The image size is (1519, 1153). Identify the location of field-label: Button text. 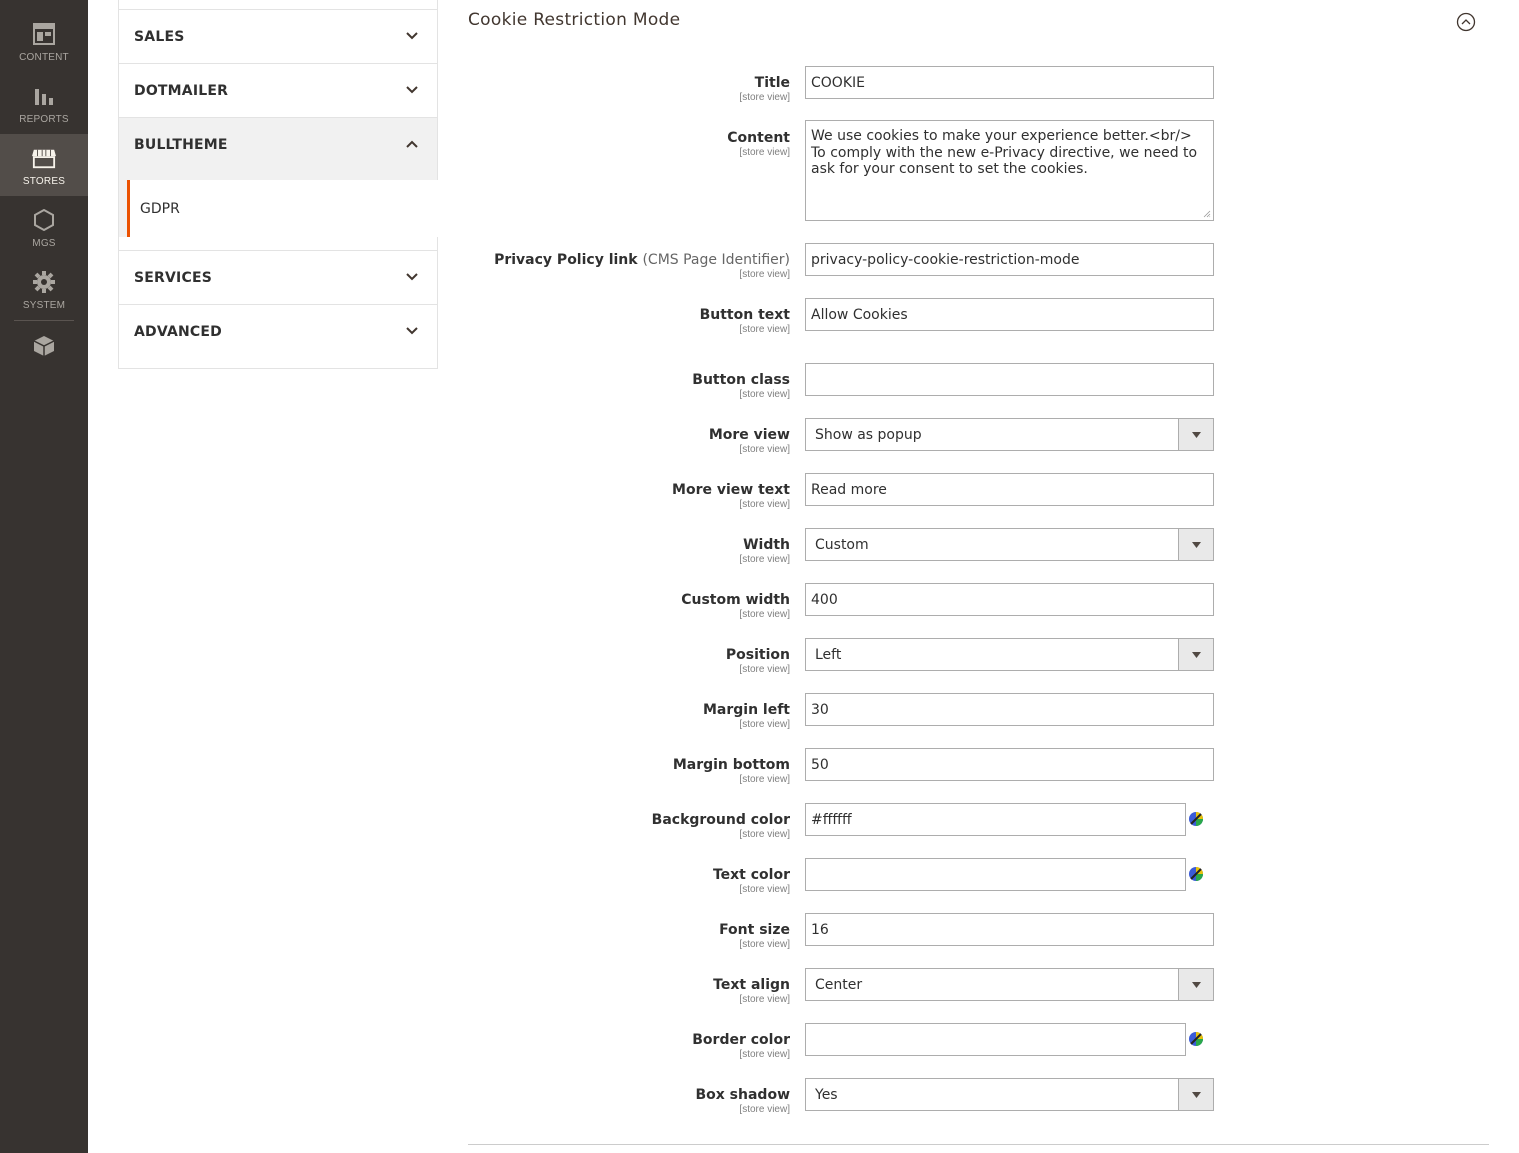
(744, 315).